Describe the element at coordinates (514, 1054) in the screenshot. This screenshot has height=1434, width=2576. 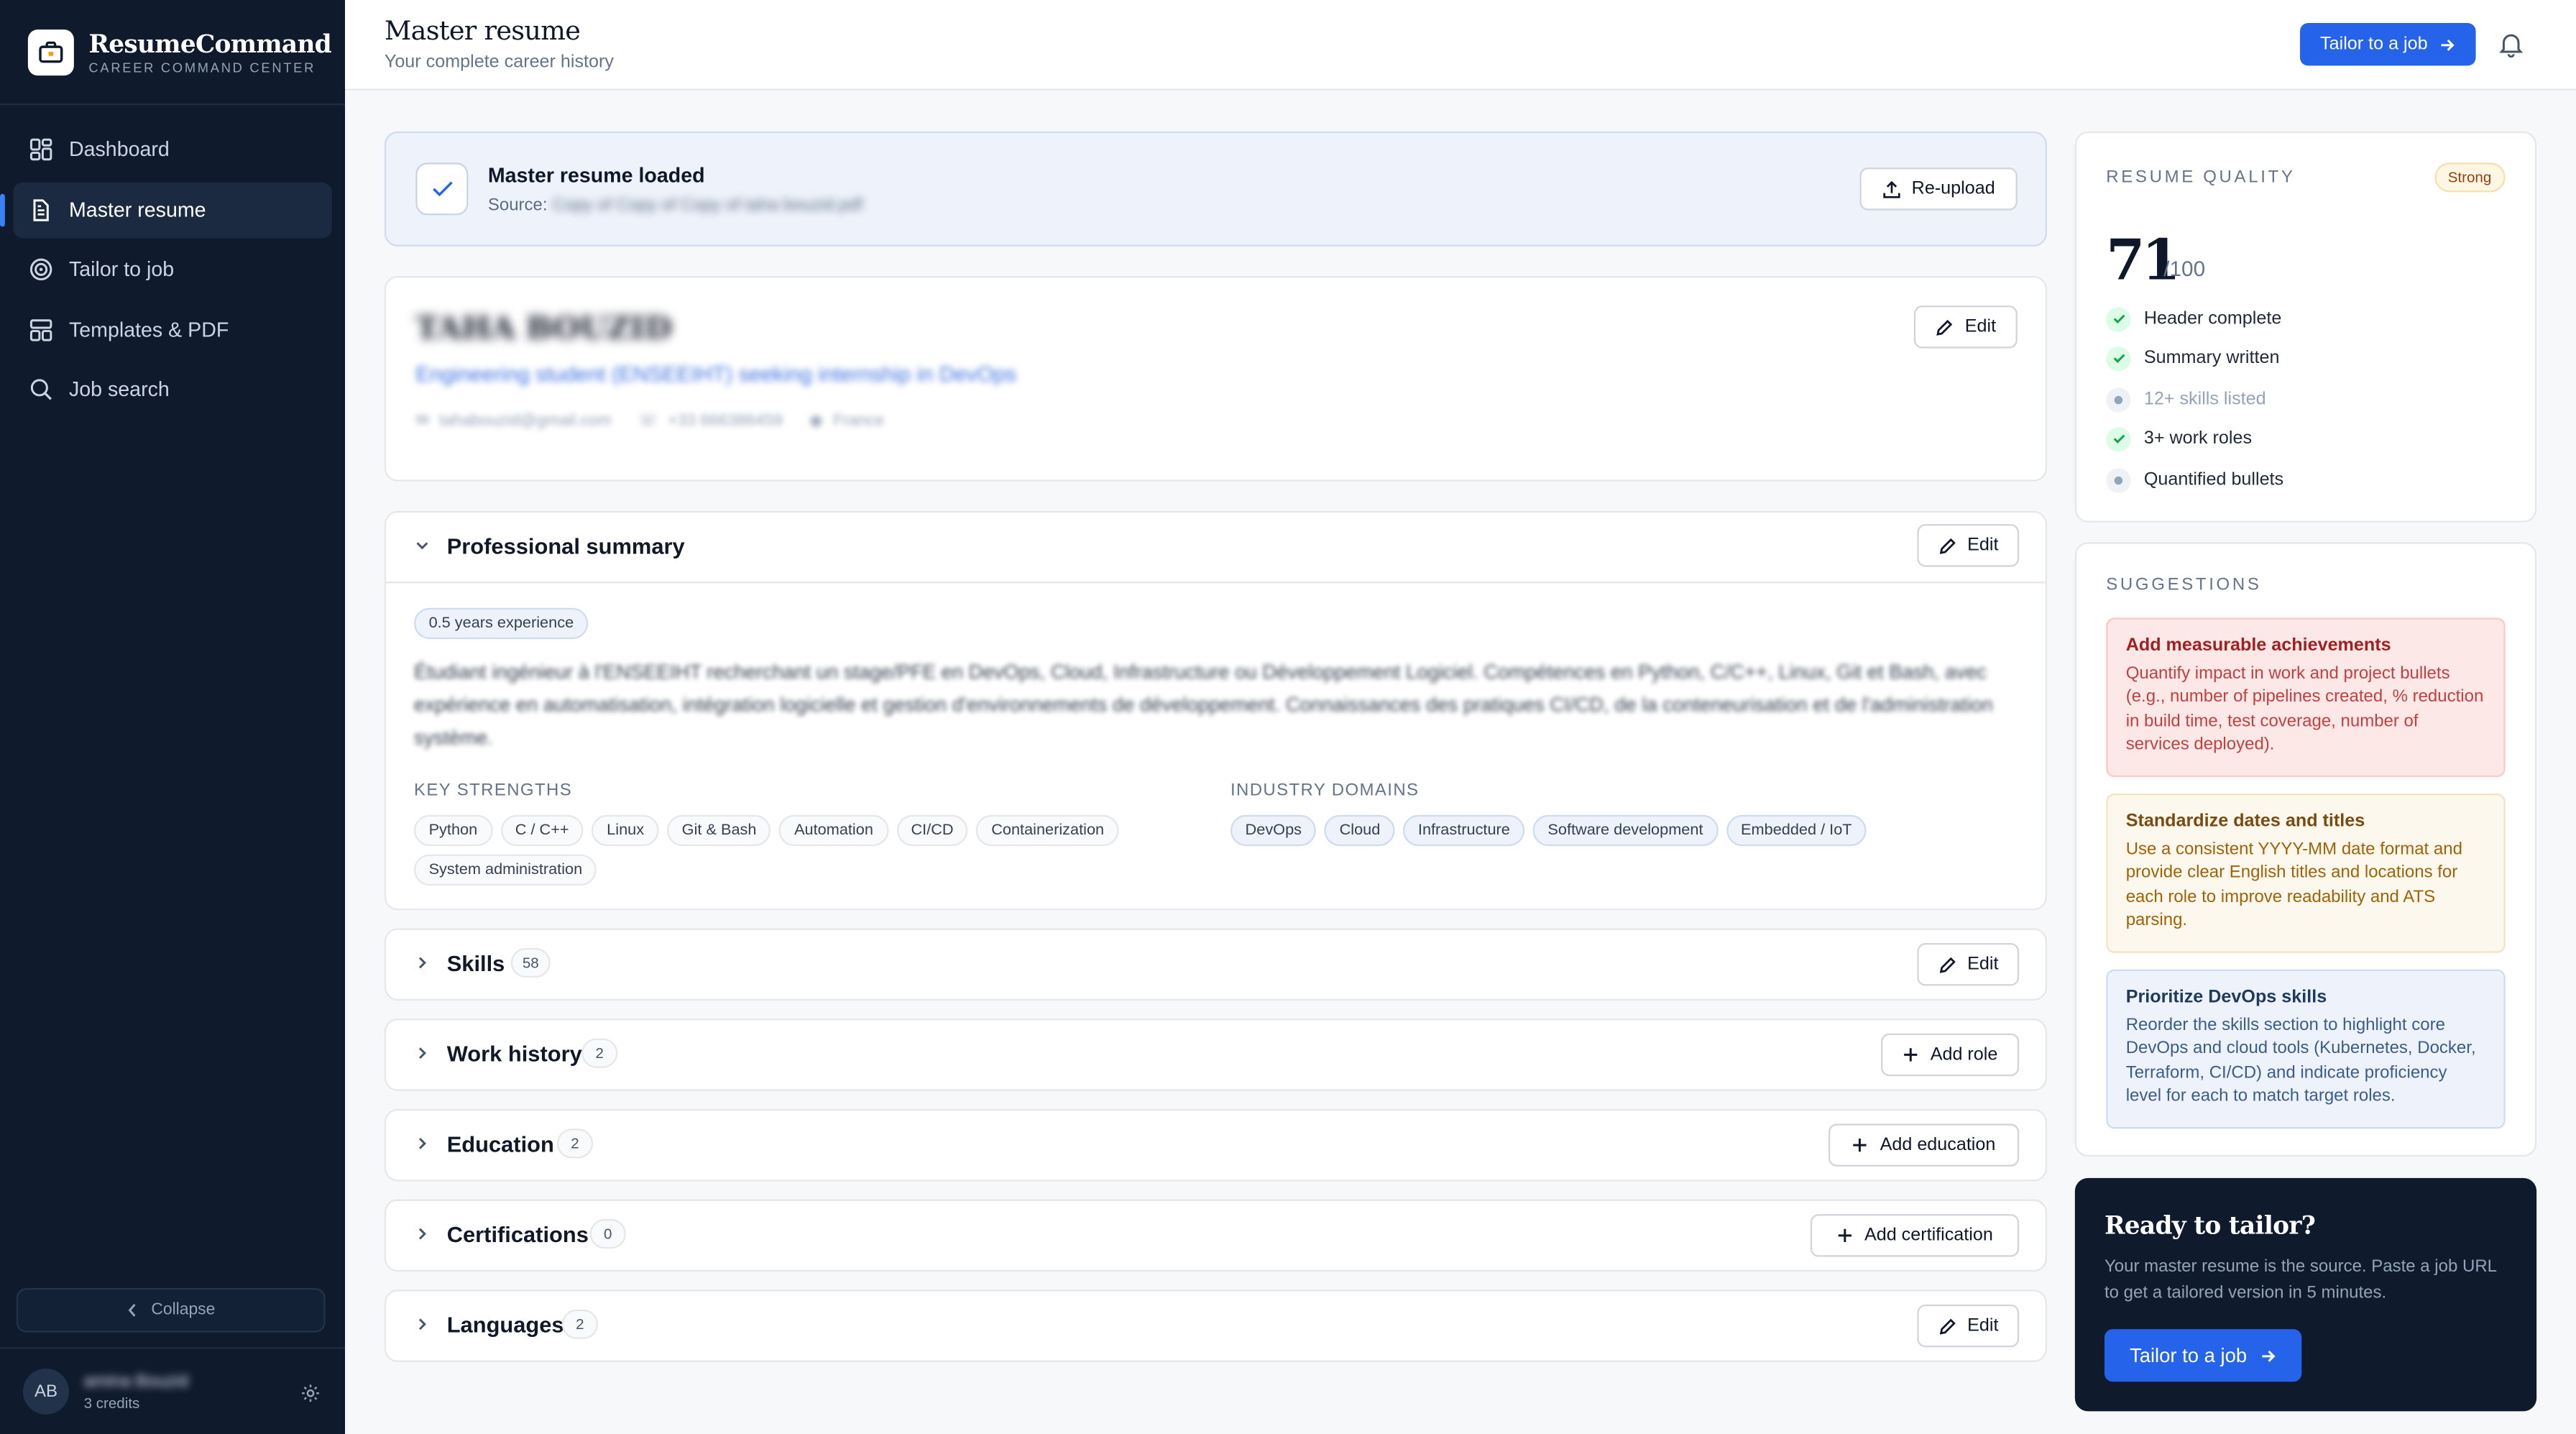
I see `section-title: Work history` at that location.